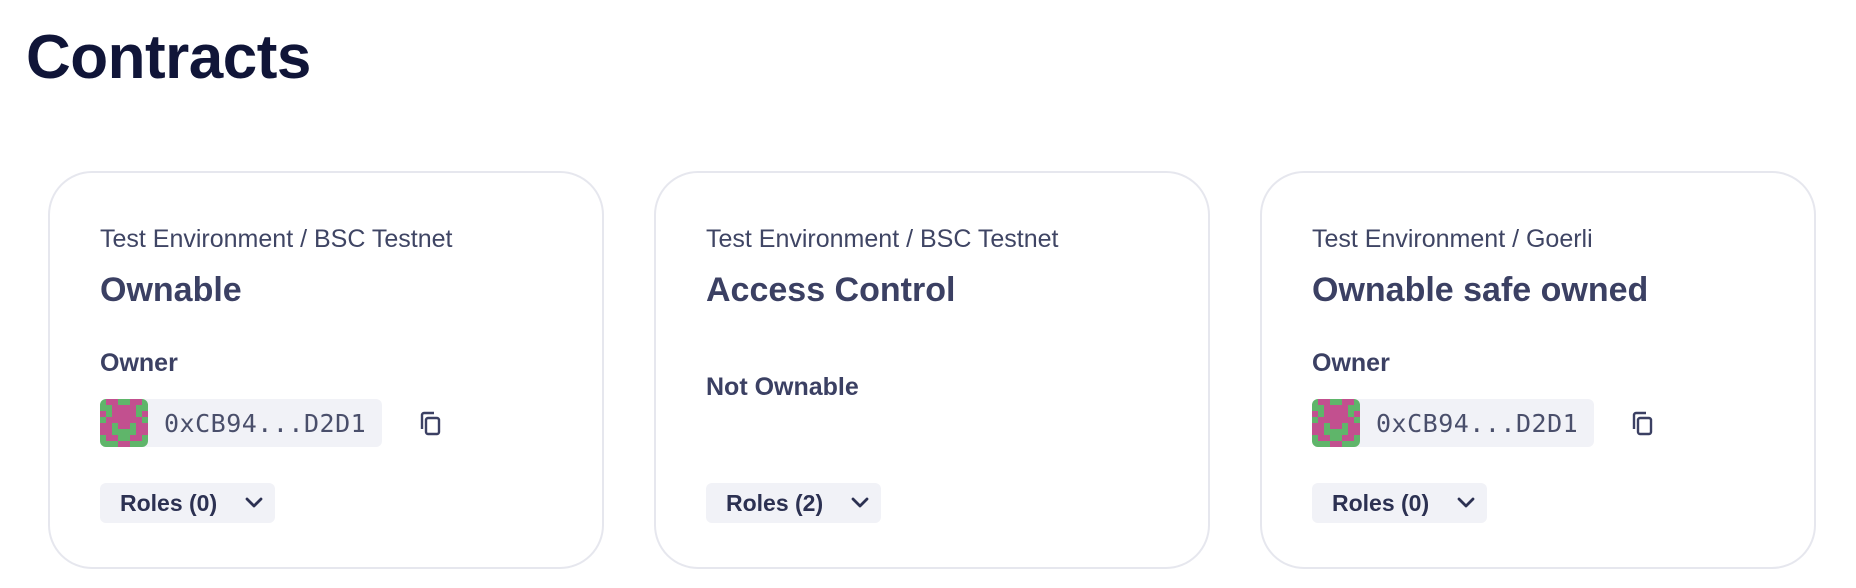 Image resolution: width=1856 pixels, height=588 pixels. I want to click on page-title: Contracts, so click(168, 57).